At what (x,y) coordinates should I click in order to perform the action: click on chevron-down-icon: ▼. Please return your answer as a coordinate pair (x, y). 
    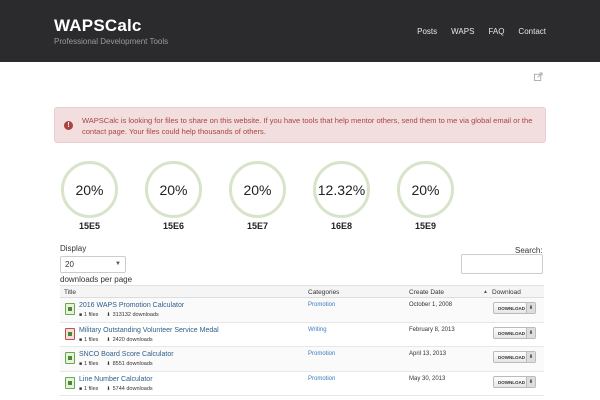
    Looking at the image, I should click on (118, 264).